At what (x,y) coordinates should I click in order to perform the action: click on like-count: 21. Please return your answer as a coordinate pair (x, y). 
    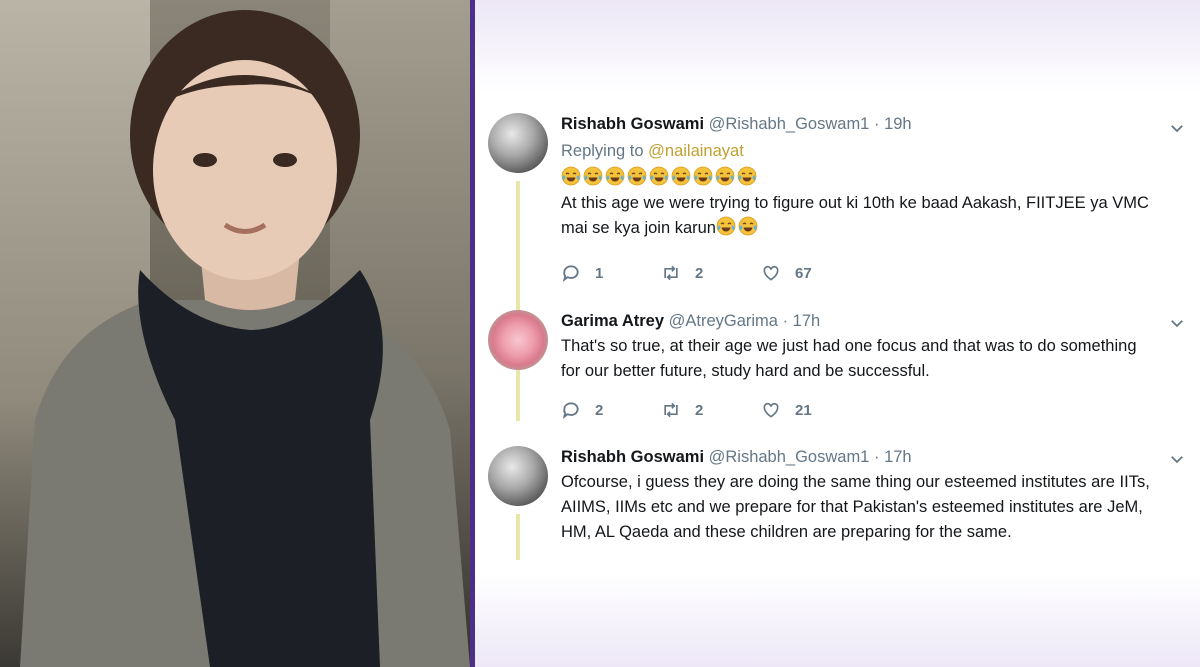
    Looking at the image, I should click on (803, 410).